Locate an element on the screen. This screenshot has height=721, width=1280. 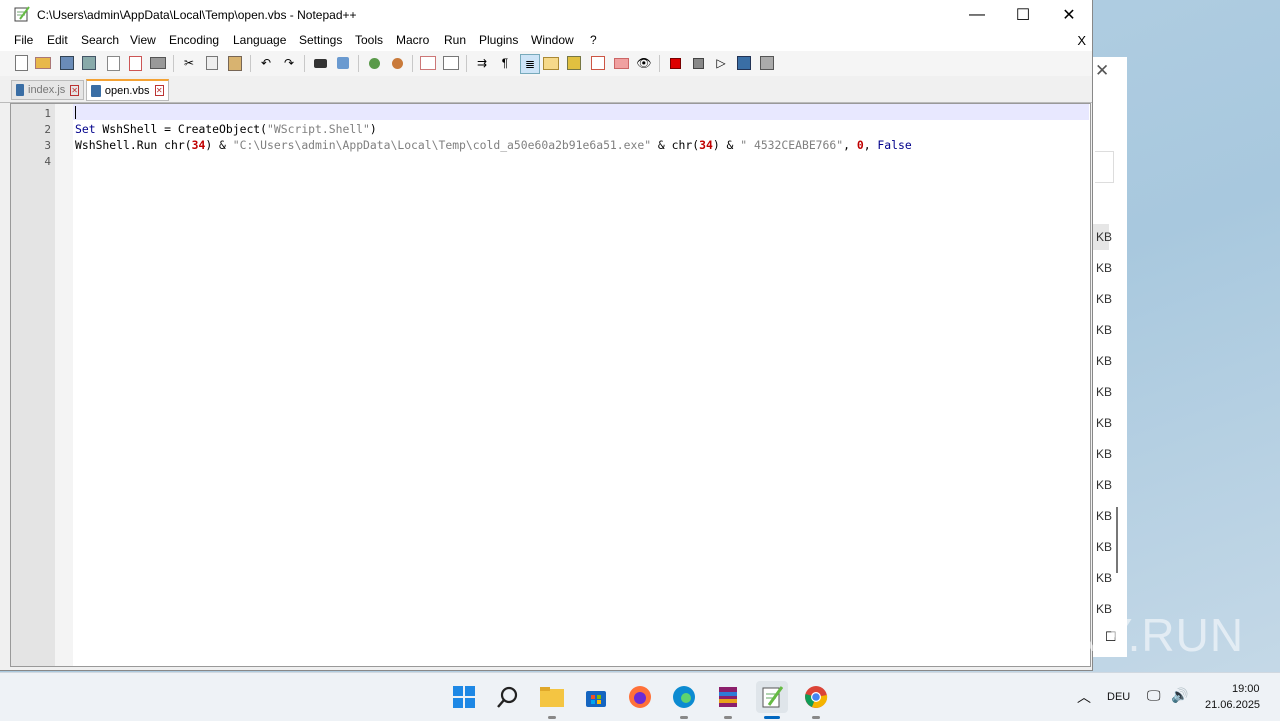
winrar-icon is located at coordinates (728, 700).